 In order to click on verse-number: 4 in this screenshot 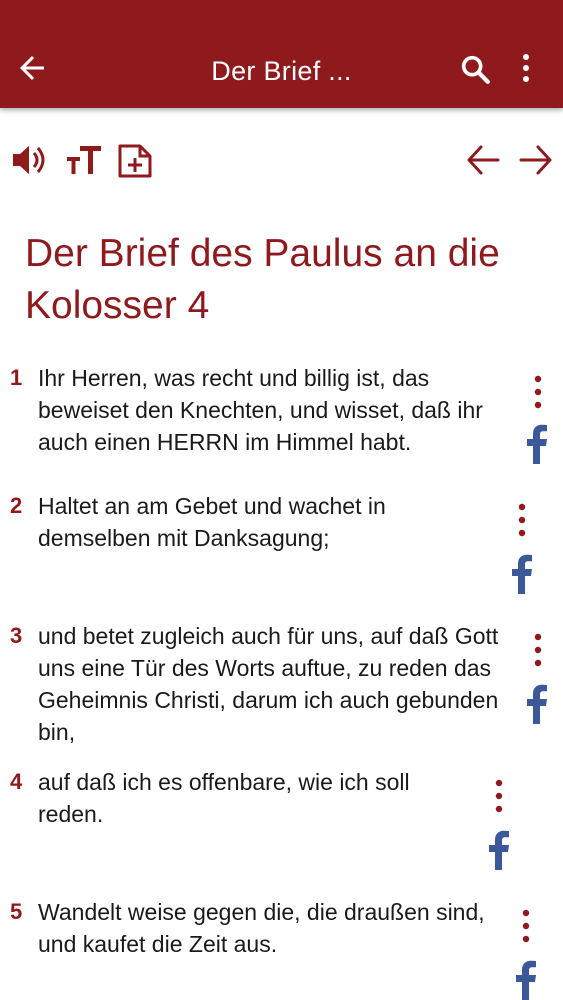, I will do `click(16, 781)`.